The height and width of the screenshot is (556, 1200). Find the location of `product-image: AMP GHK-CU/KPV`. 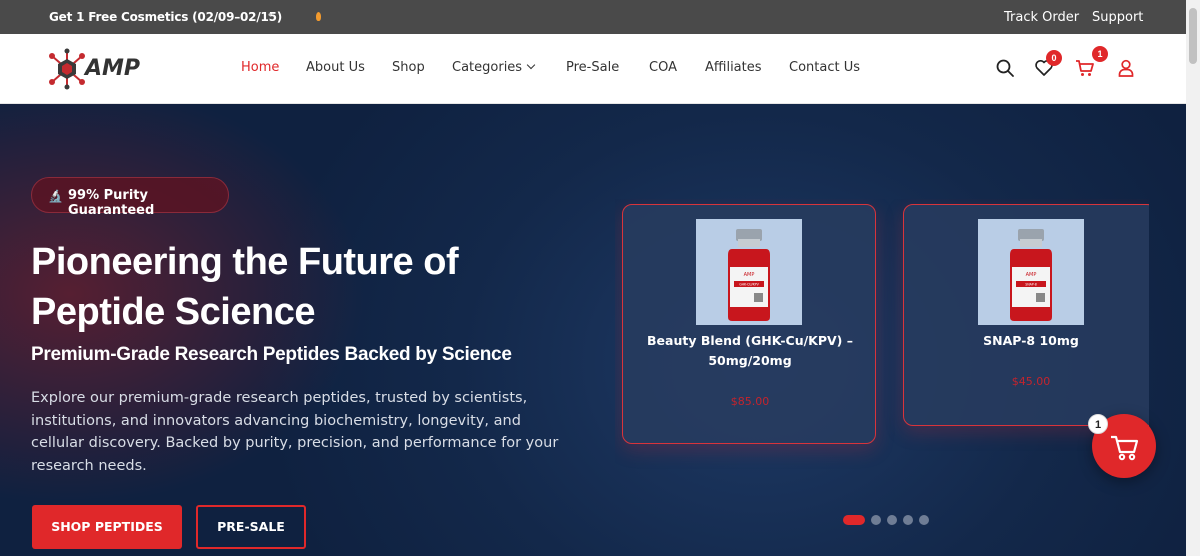

product-image: AMP GHK-CU/KPV is located at coordinates (749, 272).